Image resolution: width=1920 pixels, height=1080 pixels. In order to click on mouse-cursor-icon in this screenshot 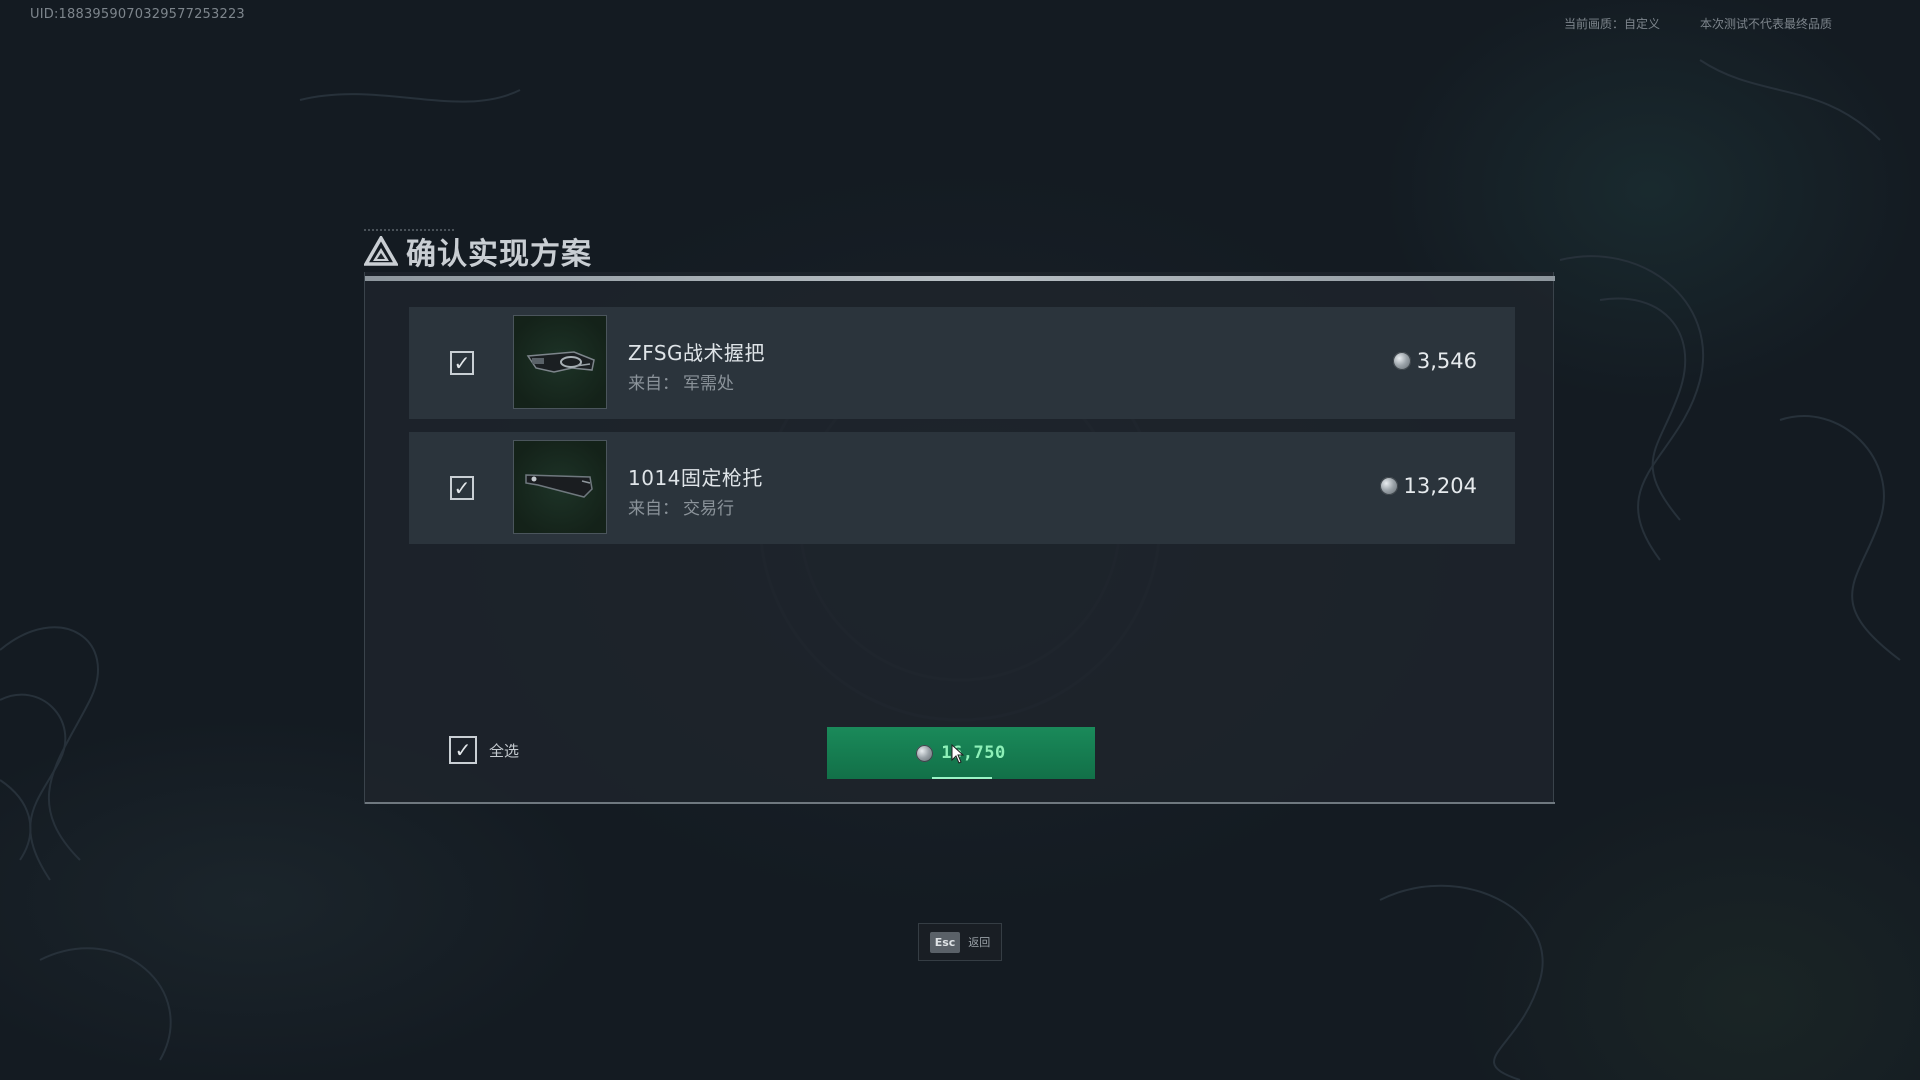, I will do `click(958, 754)`.